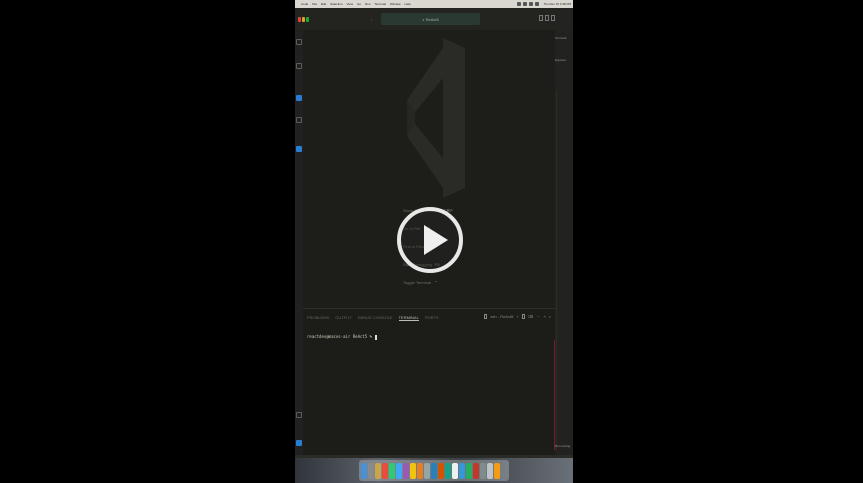 The height and width of the screenshot is (483, 863). What do you see at coordinates (544, 316) in the screenshot?
I see `chevron-up-icon: ˄` at bounding box center [544, 316].